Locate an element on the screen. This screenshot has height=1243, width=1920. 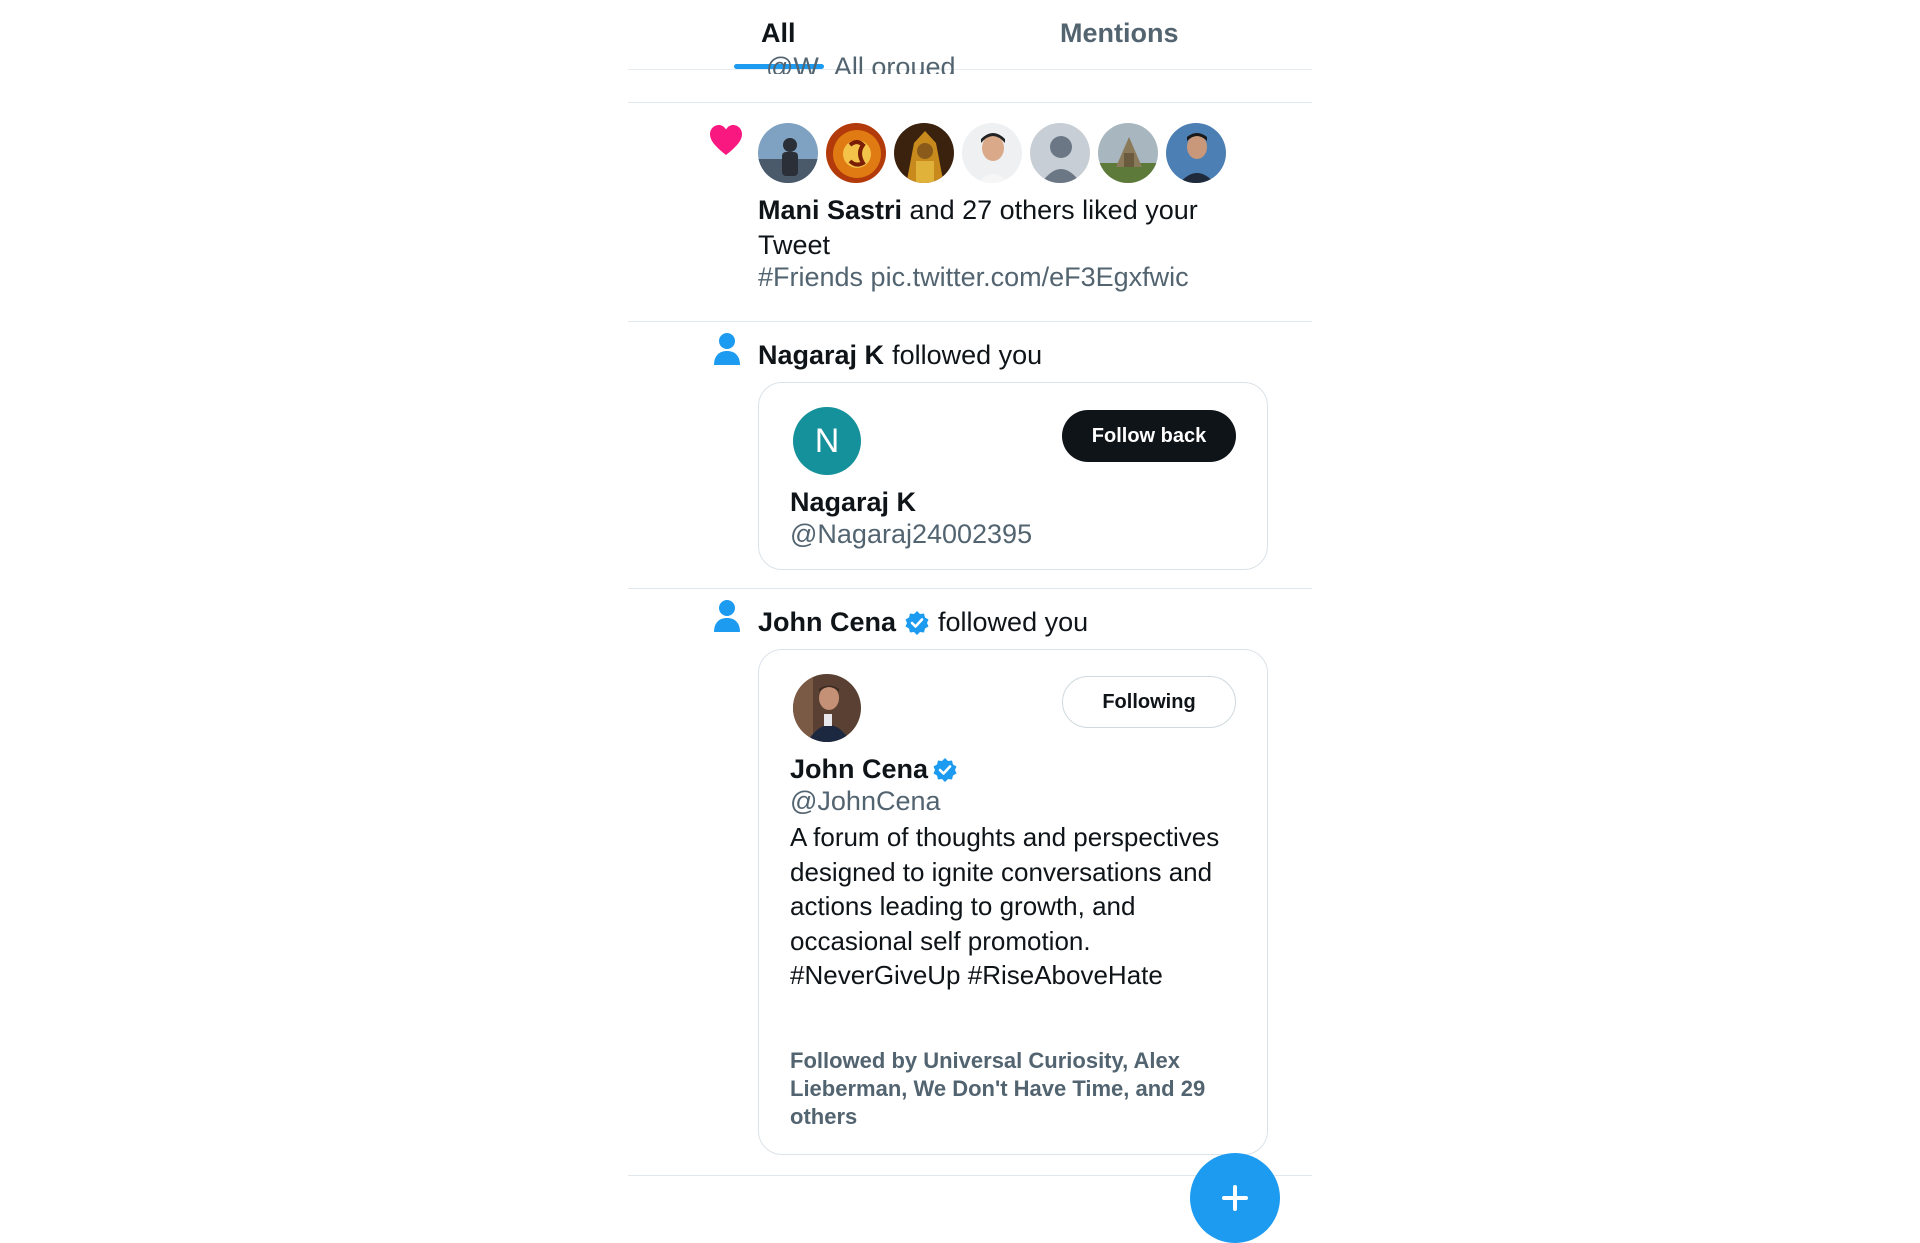
liked-tweet-preview: #Friends pic.twitter.com/eF3Egxfwic is located at coordinates (973, 277).